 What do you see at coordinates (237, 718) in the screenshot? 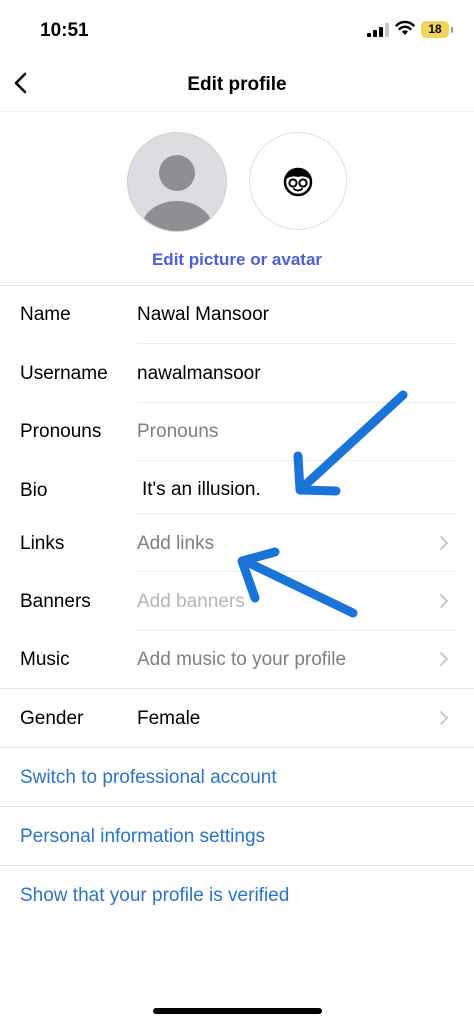
I see `field-row-gender: Gender Female` at bounding box center [237, 718].